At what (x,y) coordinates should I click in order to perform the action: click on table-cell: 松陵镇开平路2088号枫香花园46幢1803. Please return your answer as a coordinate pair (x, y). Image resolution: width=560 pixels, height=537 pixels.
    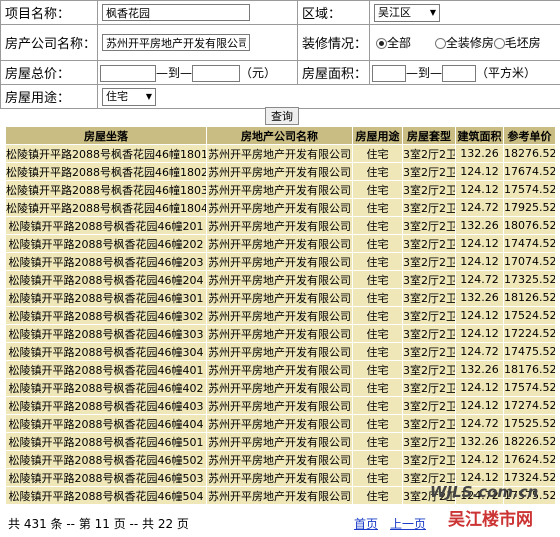
    Looking at the image, I should click on (106, 189).